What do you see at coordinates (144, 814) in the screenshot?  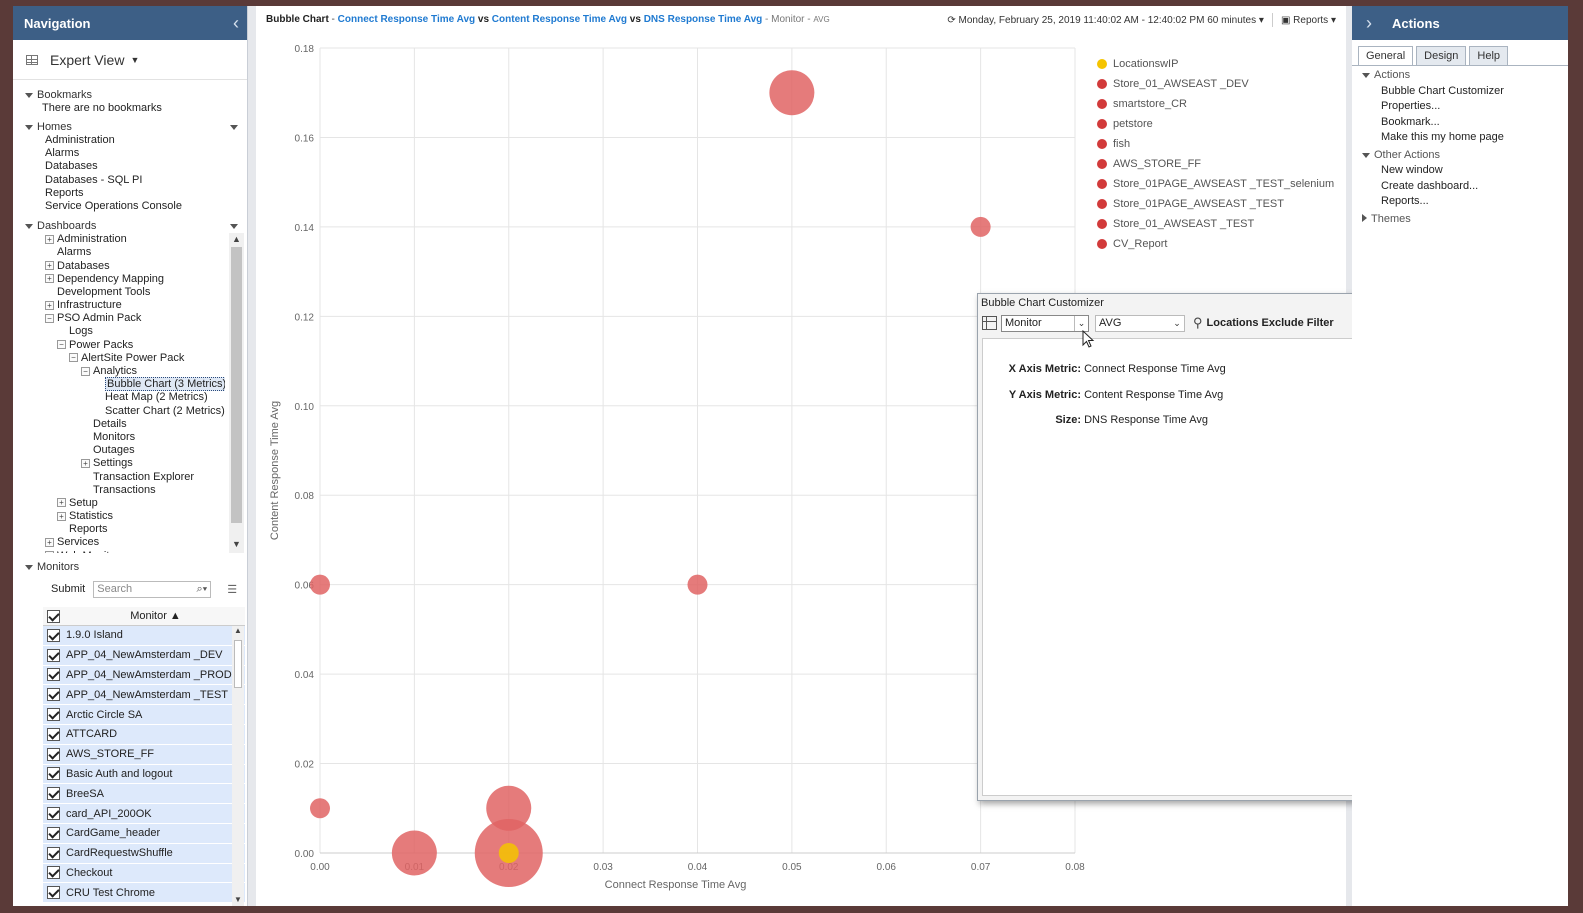 I see `table-row: card_API_200OK` at bounding box center [144, 814].